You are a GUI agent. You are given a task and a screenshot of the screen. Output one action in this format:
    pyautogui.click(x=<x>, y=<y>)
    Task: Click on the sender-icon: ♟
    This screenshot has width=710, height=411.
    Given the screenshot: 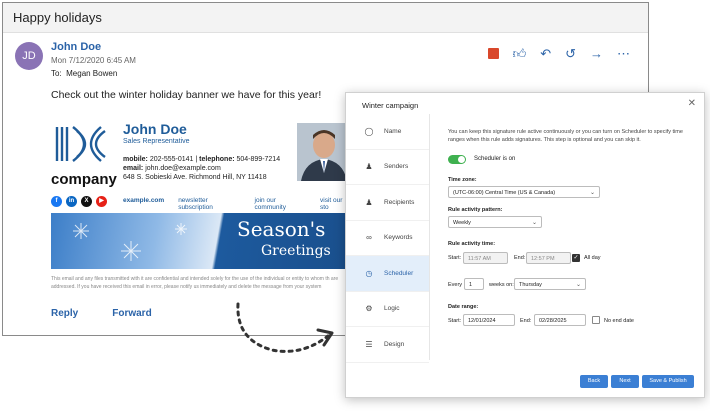 What is the action you would take?
    pyautogui.click(x=369, y=167)
    